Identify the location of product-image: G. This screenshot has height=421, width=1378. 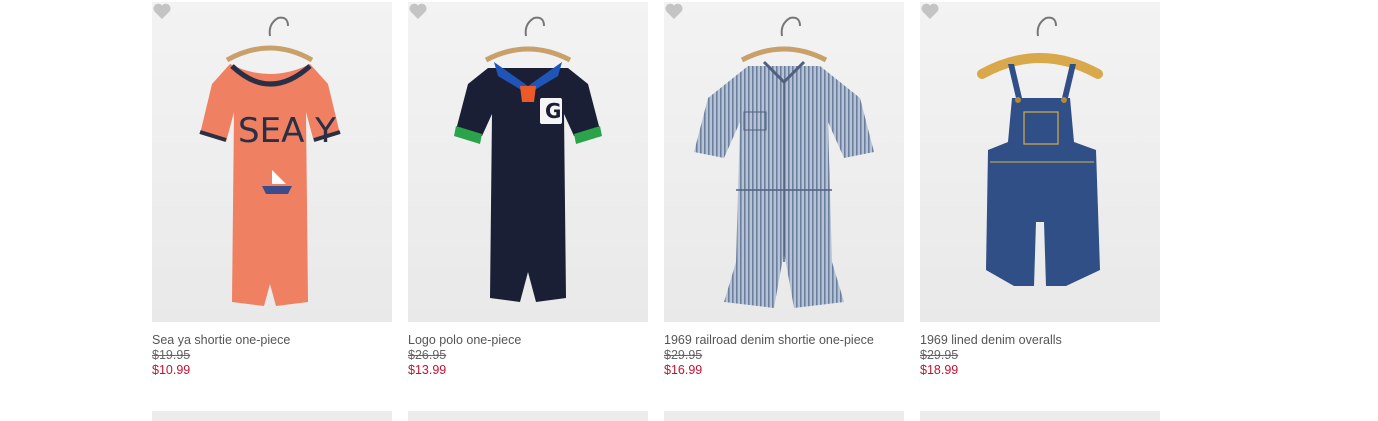
(528, 162).